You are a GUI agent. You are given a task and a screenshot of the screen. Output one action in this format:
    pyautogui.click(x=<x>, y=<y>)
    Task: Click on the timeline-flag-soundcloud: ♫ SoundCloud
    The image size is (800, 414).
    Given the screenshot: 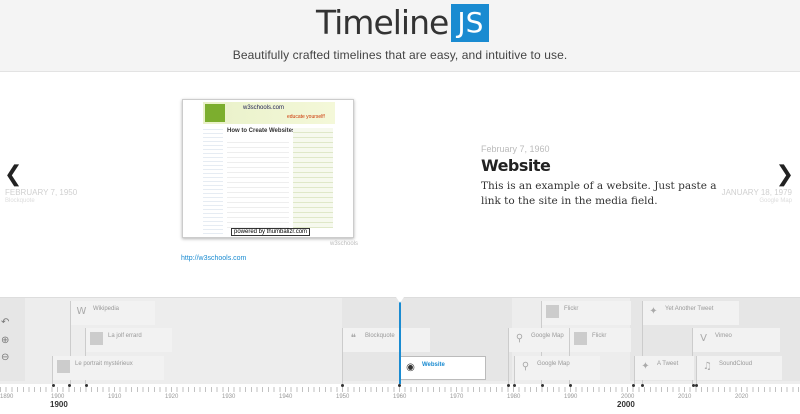 What is the action you would take?
    pyautogui.click(x=739, y=372)
    